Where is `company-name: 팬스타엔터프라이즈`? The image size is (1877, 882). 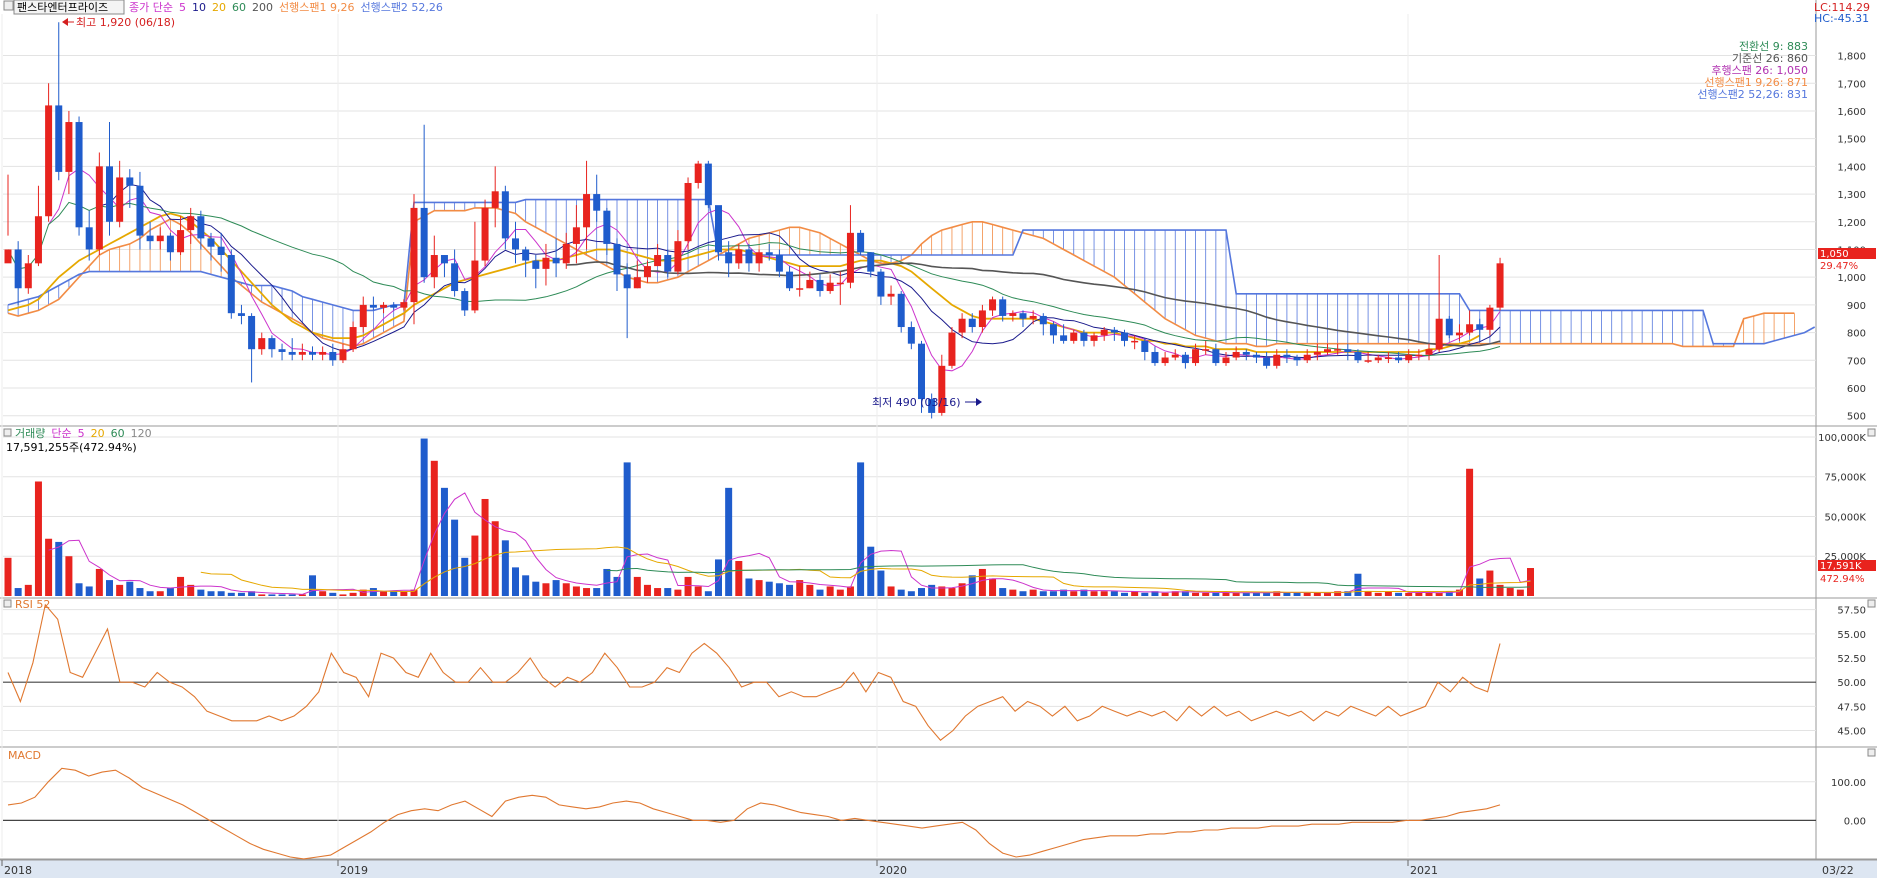
company-name: 팬스타엔터프라이즈 is located at coordinates (62, 7).